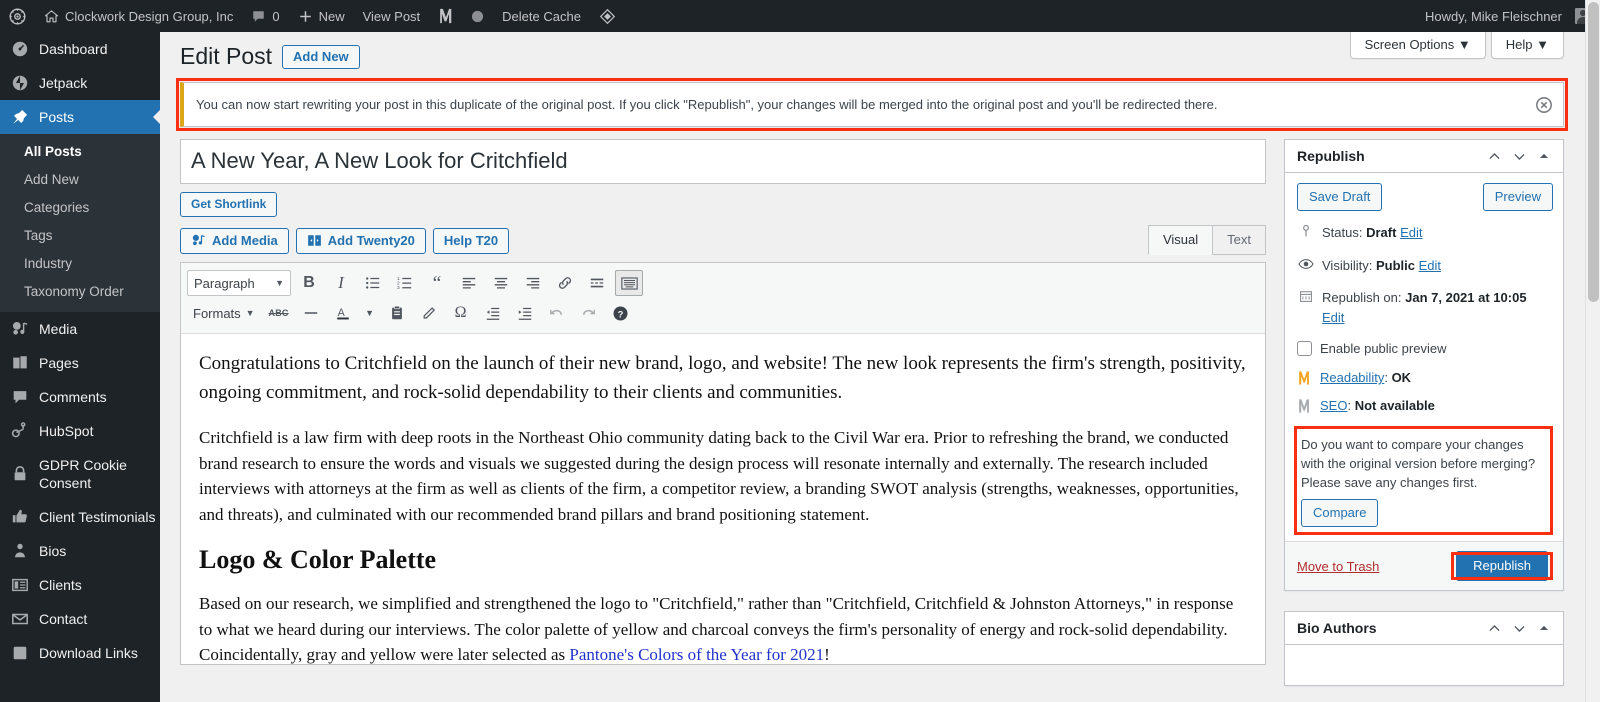 This screenshot has width=1600, height=702. What do you see at coordinates (1395, 265) in the screenshot?
I see `visibility-value: Public` at bounding box center [1395, 265].